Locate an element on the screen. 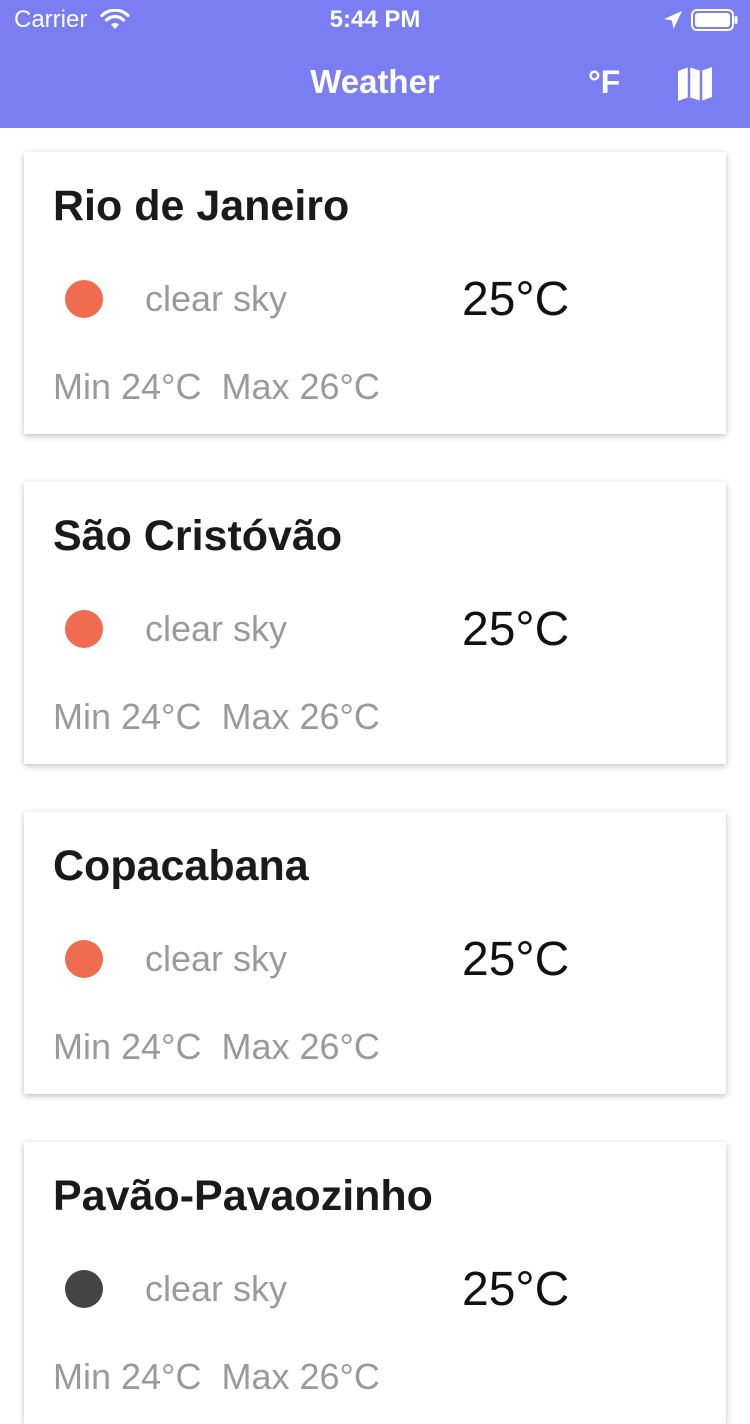 Image resolution: width=750 pixels, height=1424 pixels. city-name: Pavão-Pavaozinho is located at coordinates (243, 1196).